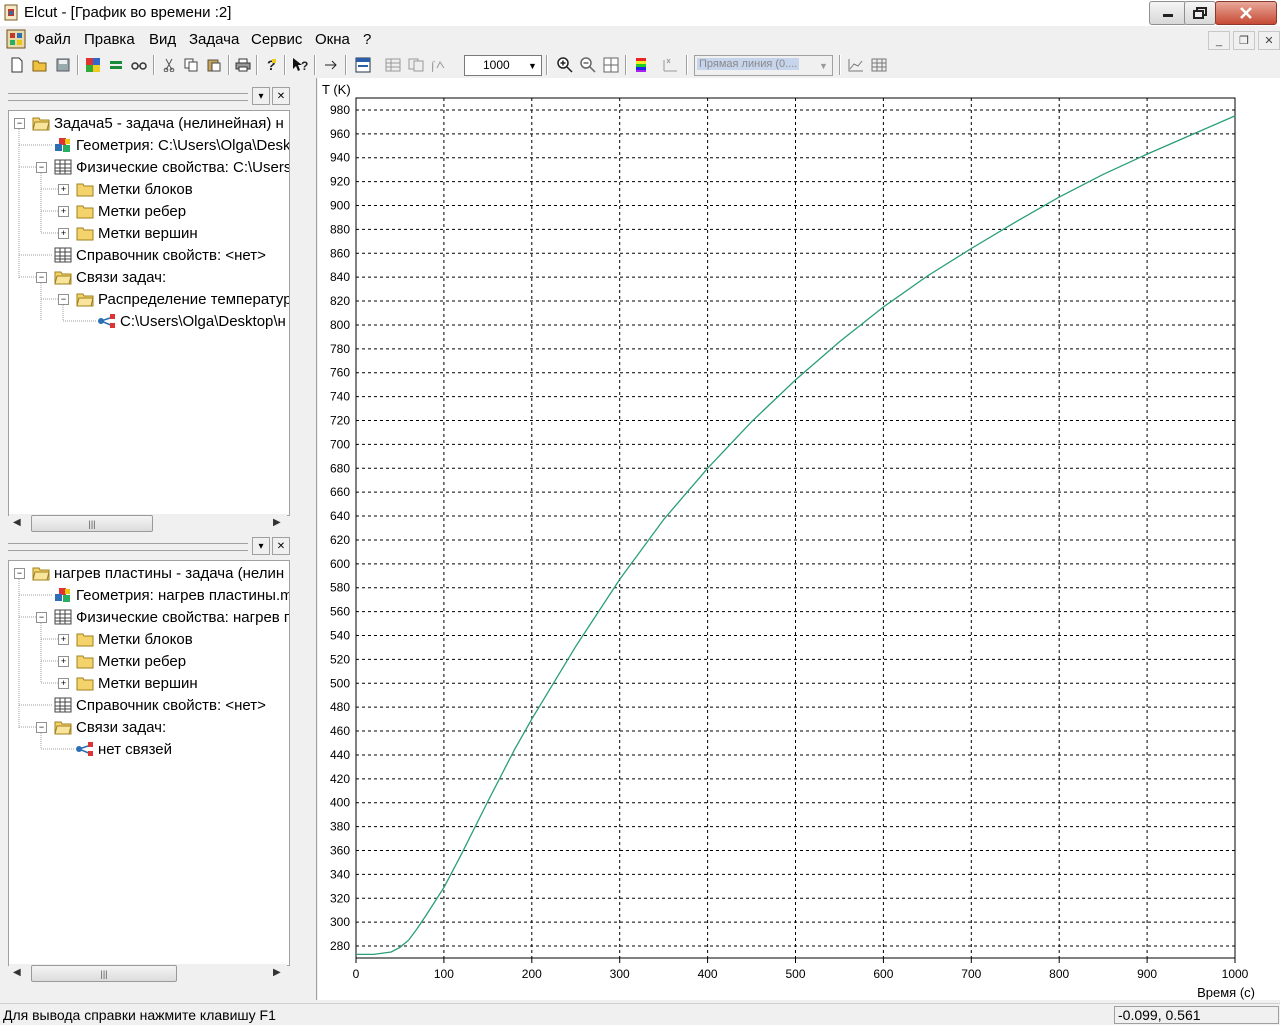 The width and height of the screenshot is (1280, 1025). Describe the element at coordinates (52, 39) in the screenshot. I see `menu-file: Файл` at that location.